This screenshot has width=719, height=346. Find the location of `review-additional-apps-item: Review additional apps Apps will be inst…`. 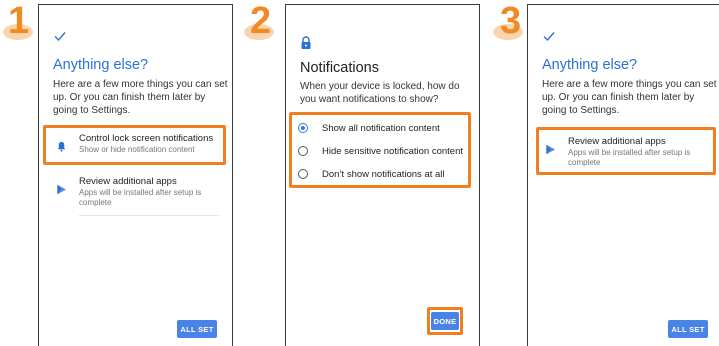

review-additional-apps-item: Review additional apps Apps will be inst… is located at coordinates (136, 192).